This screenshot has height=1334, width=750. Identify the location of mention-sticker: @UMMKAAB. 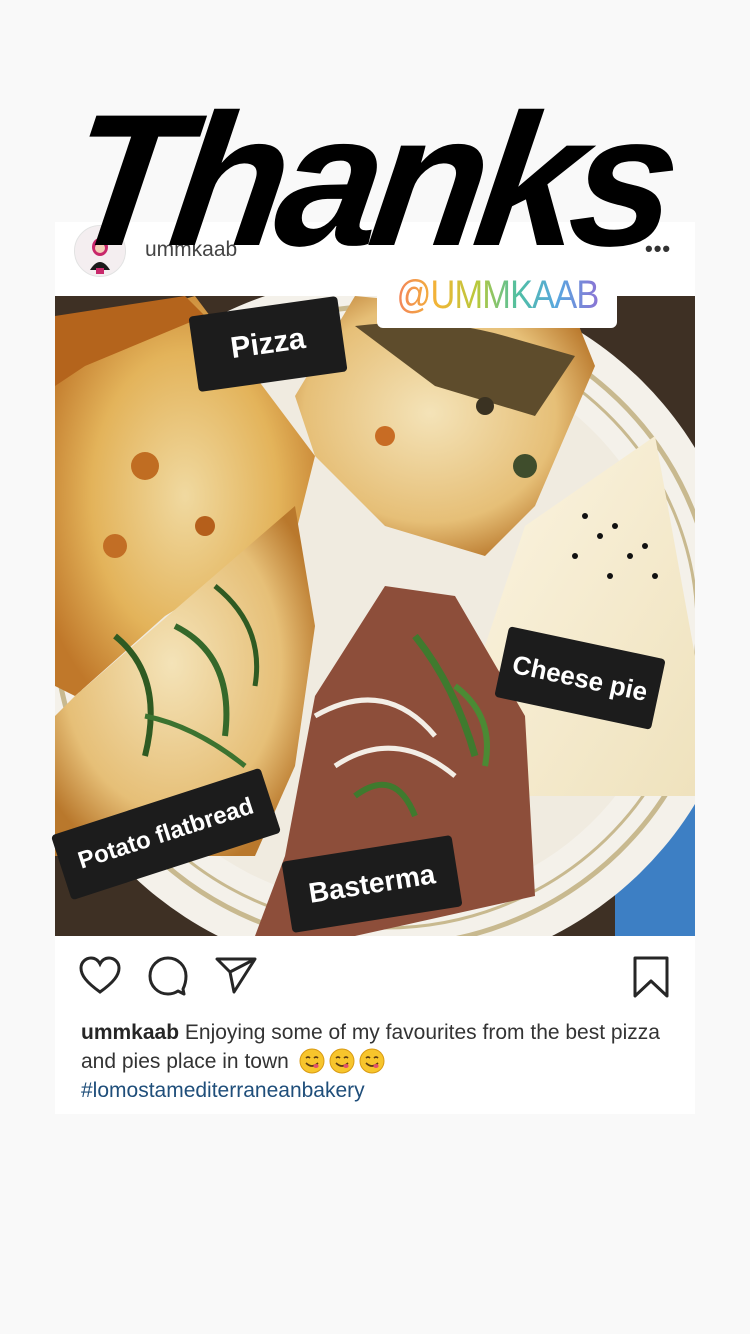
(497, 295).